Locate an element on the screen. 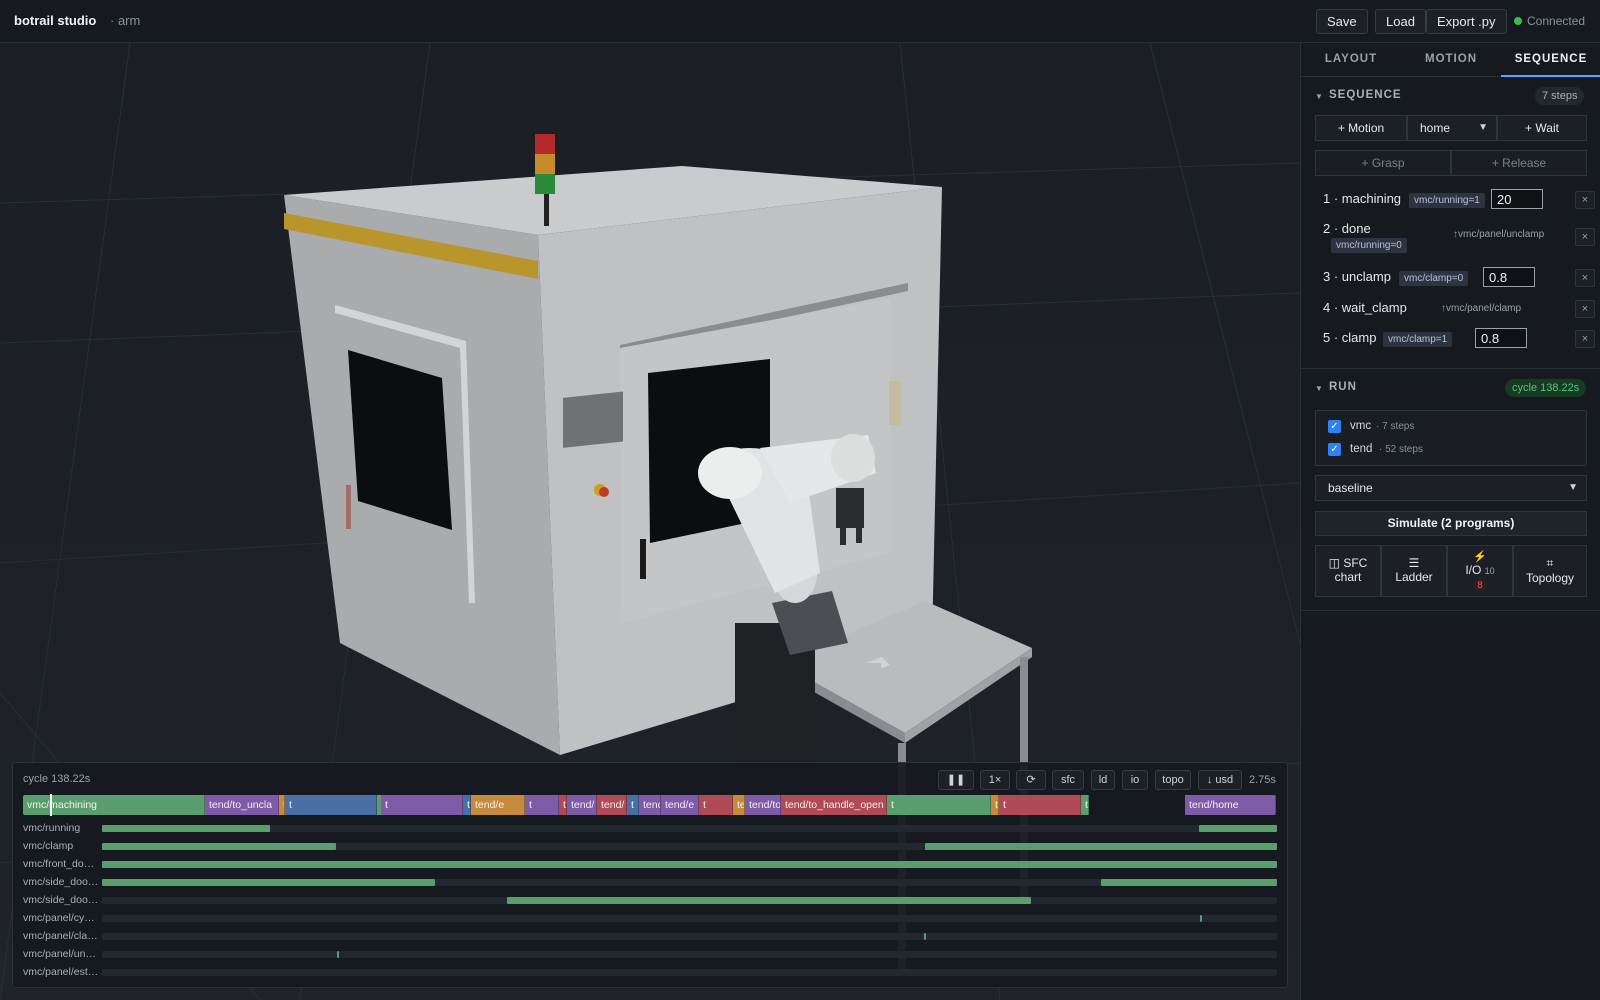  io-output-count: 8 is located at coordinates (1480, 585).